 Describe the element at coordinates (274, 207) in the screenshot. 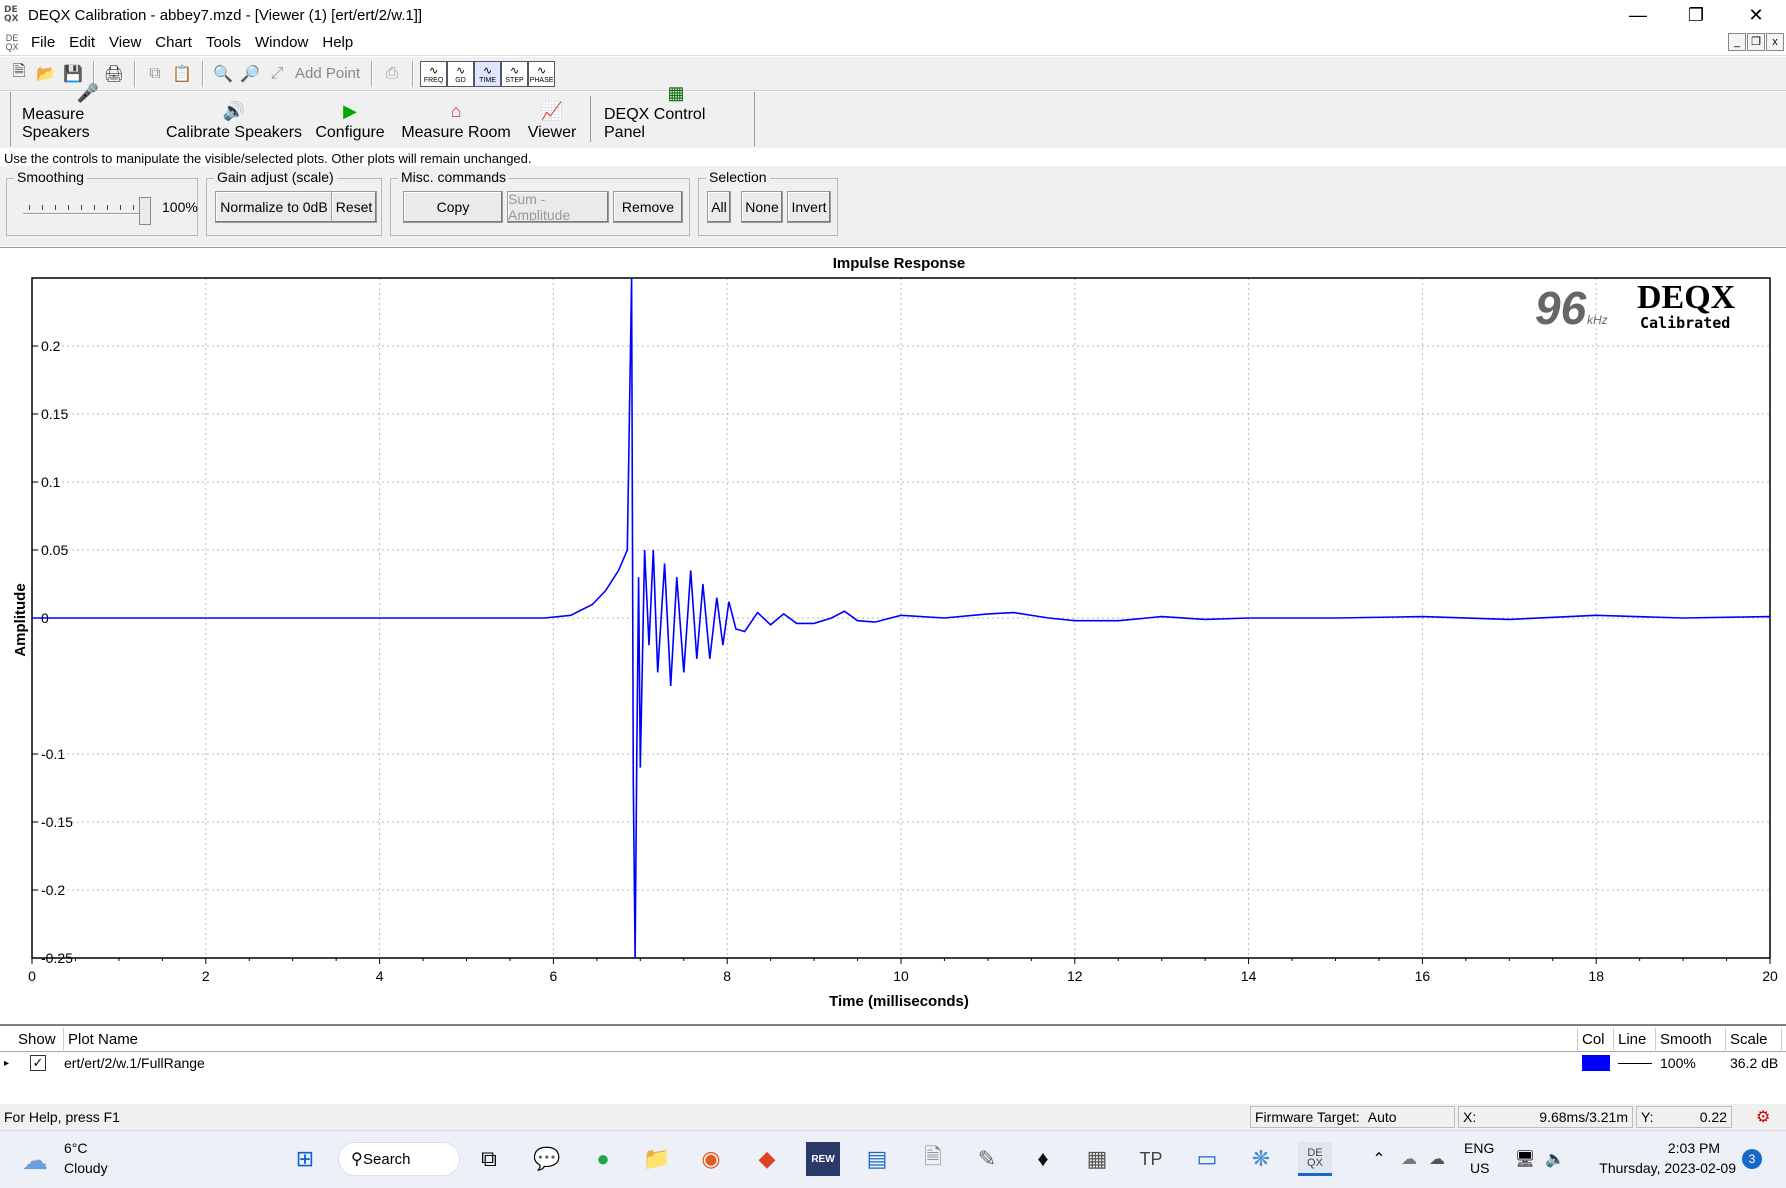

I see `normalize-button: Normalize to 0dB` at that location.